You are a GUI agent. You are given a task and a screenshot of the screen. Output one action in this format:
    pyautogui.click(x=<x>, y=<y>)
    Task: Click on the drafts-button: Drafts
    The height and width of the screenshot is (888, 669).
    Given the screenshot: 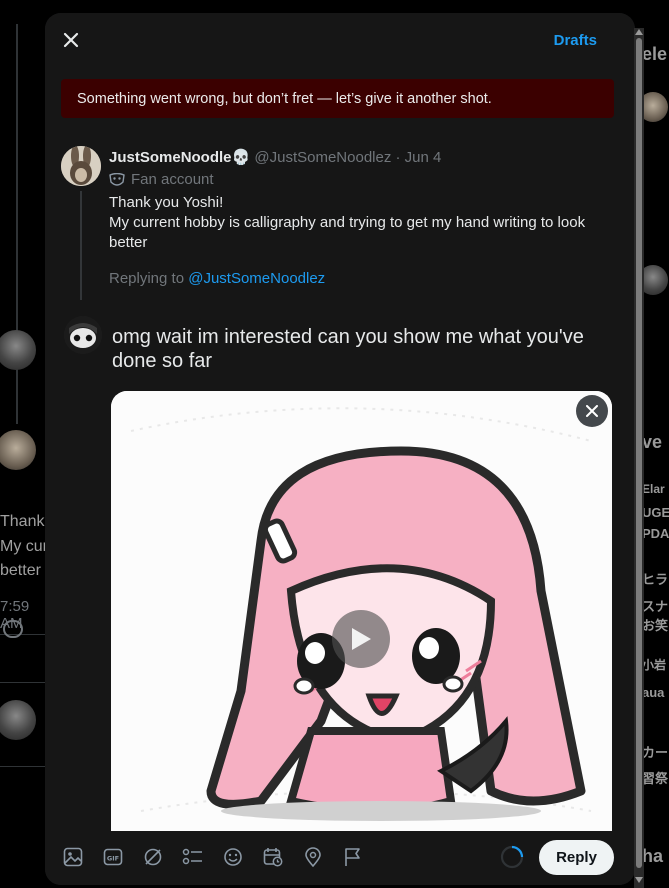 What is the action you would take?
    pyautogui.click(x=575, y=40)
    